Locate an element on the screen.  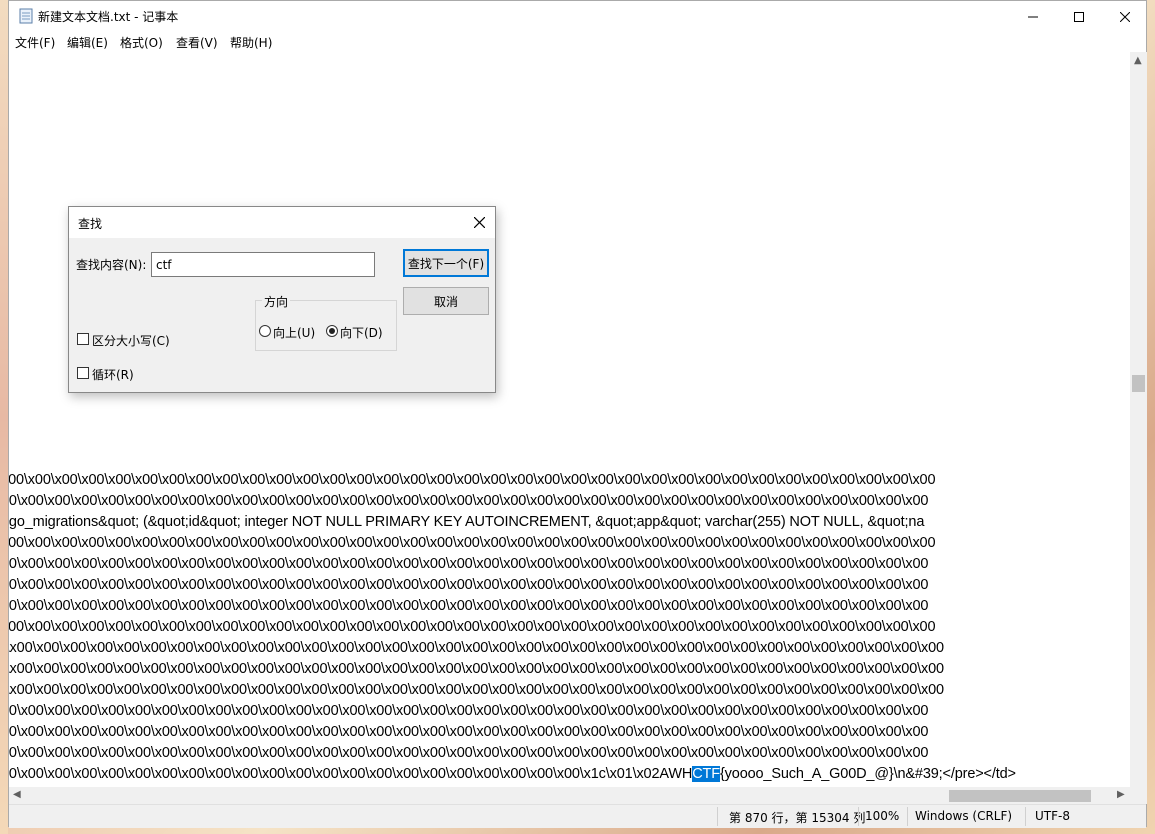
scroll-left-icon: ◀ is located at coordinates (17, 794).